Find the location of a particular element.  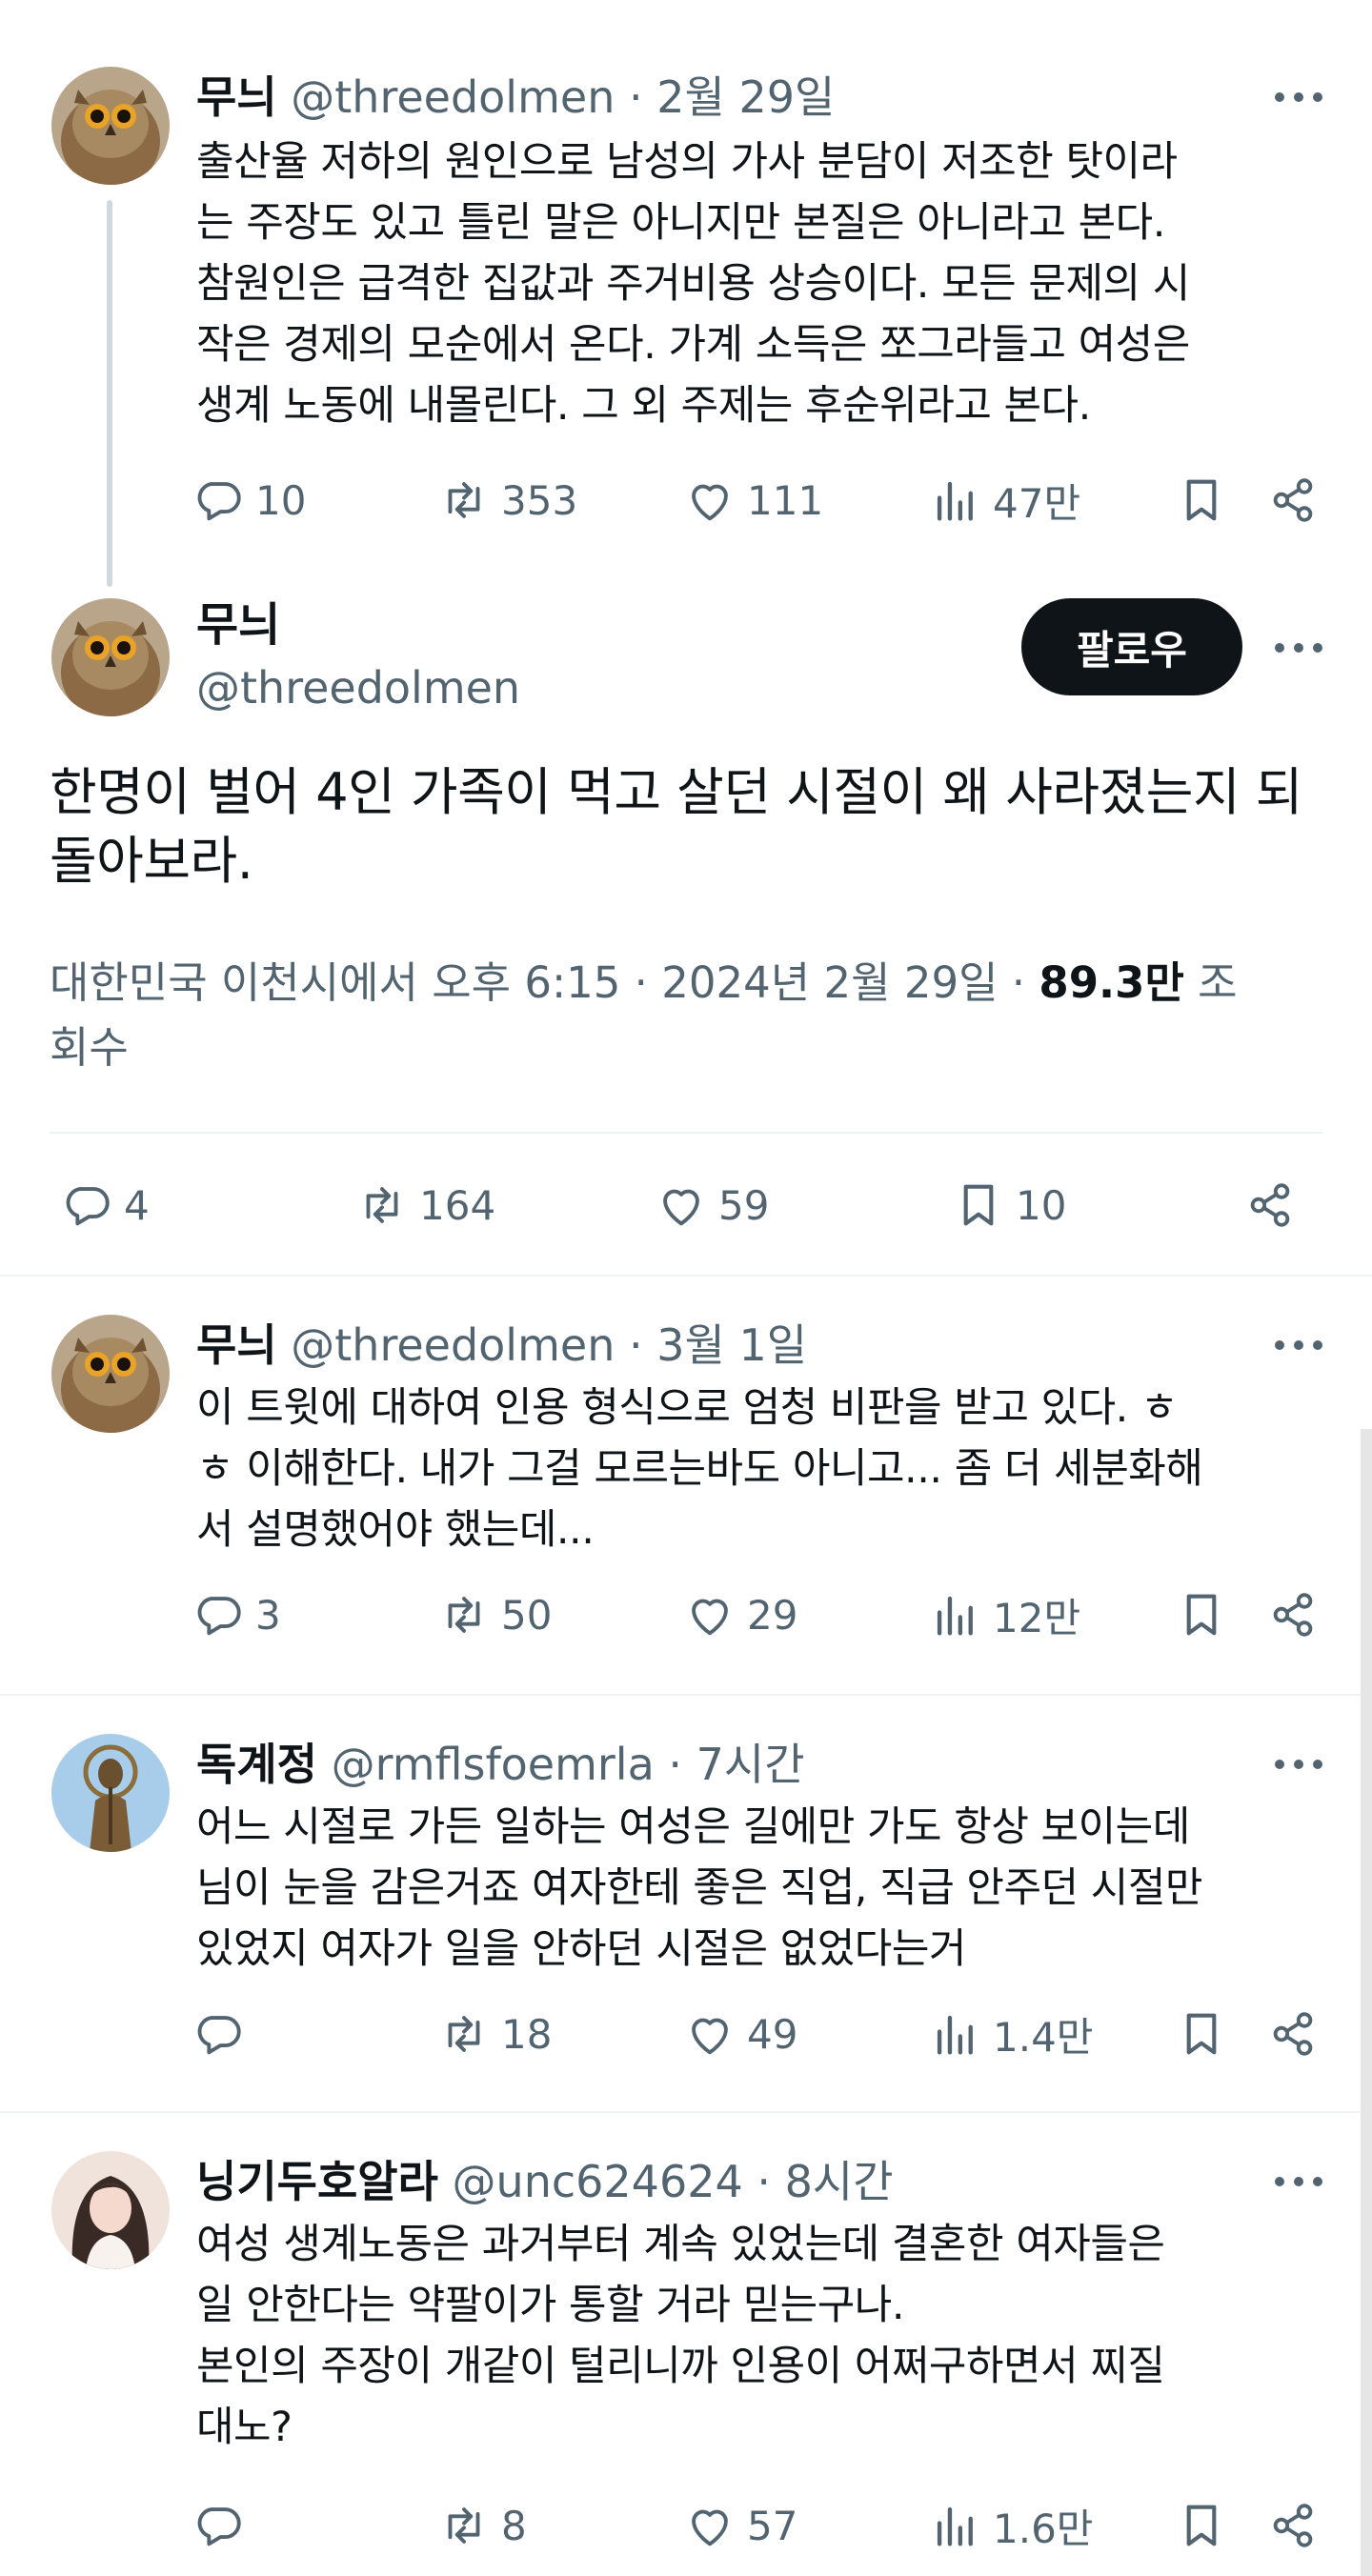

views-count: 12만 is located at coordinates (1037, 1617).